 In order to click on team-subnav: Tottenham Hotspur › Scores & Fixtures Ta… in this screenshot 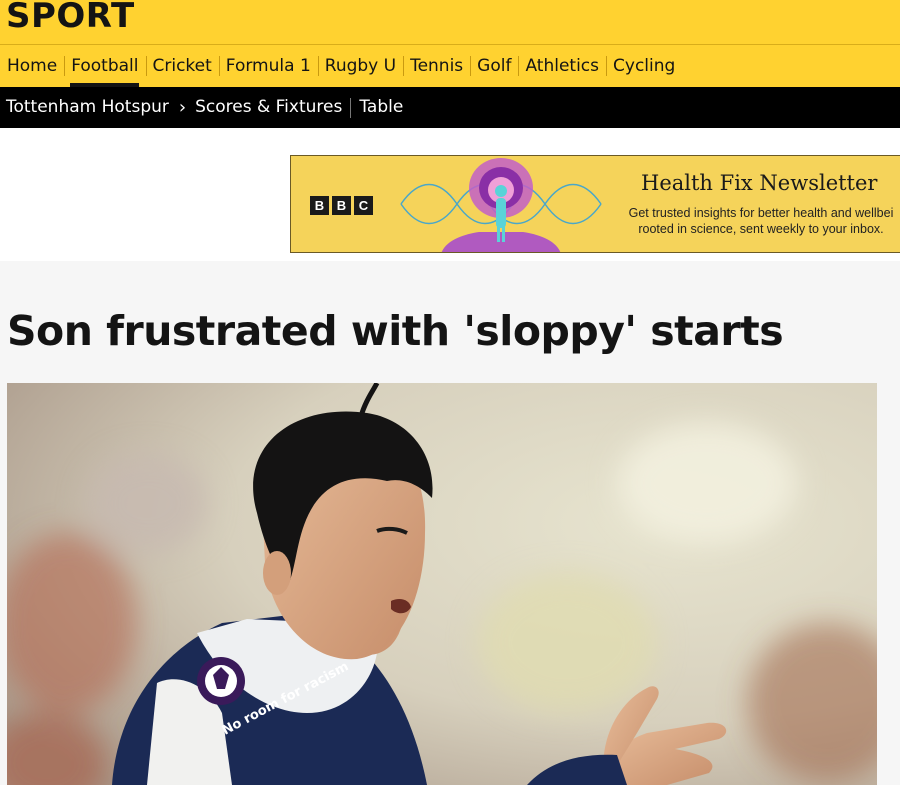, I will do `click(450, 107)`.